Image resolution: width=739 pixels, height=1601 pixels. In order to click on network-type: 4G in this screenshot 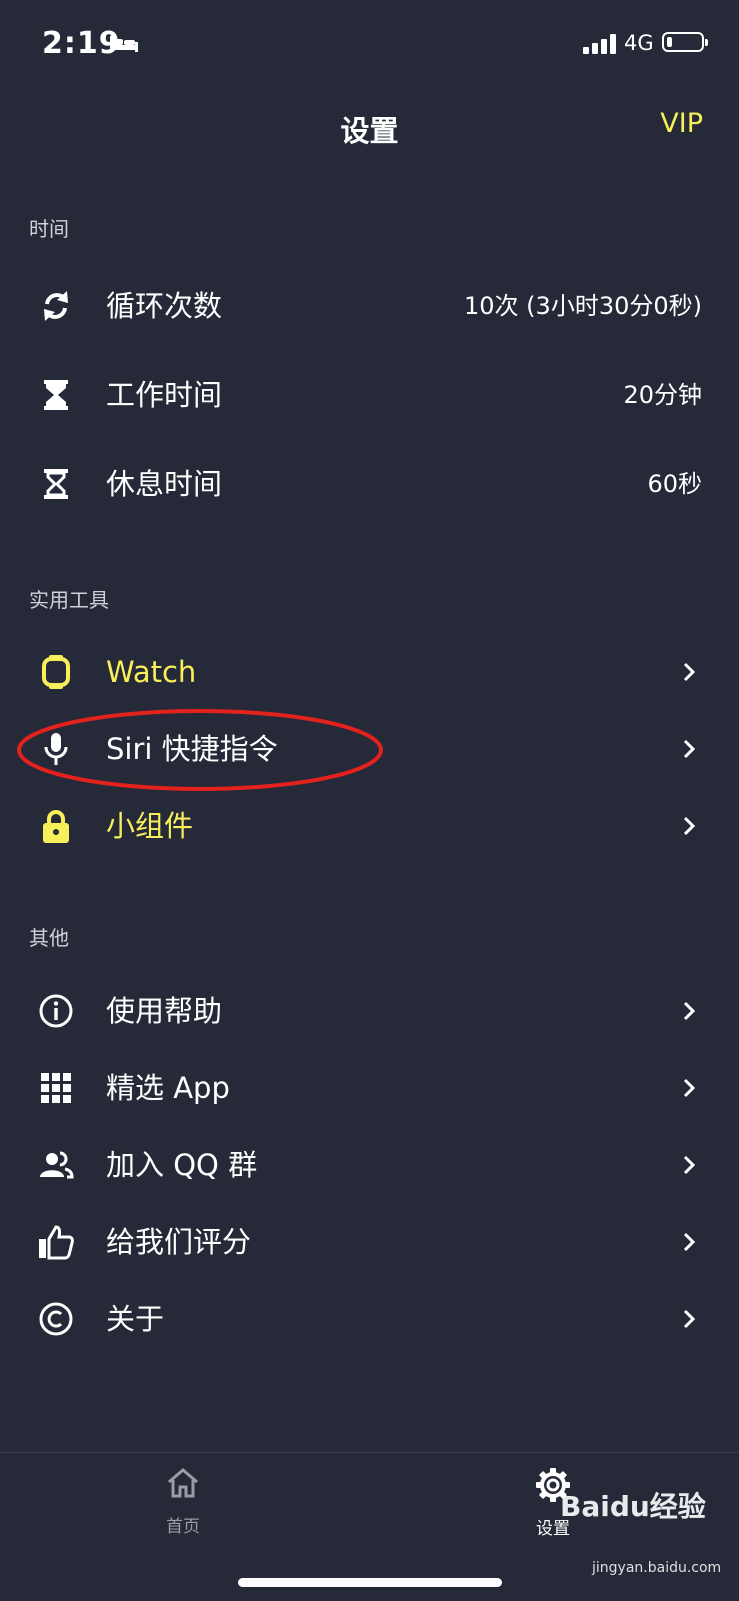, I will do `click(639, 43)`.